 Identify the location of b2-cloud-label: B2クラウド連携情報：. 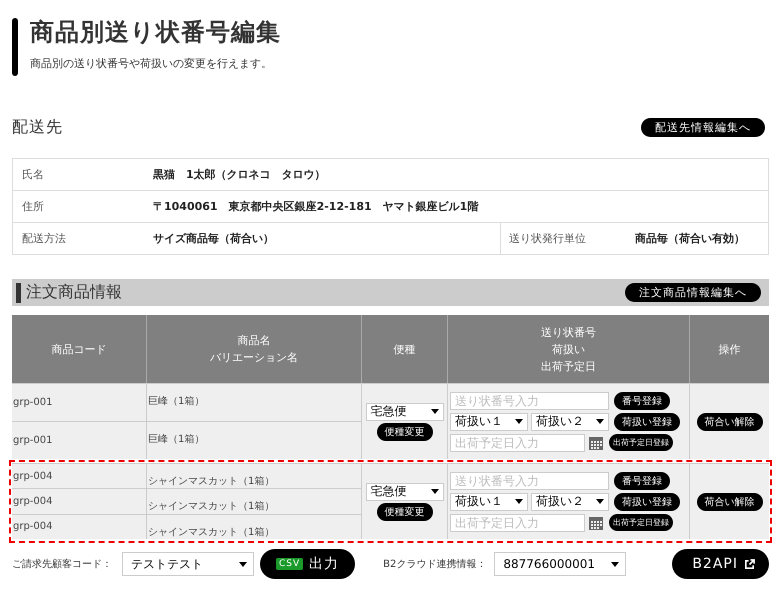
(434, 564).